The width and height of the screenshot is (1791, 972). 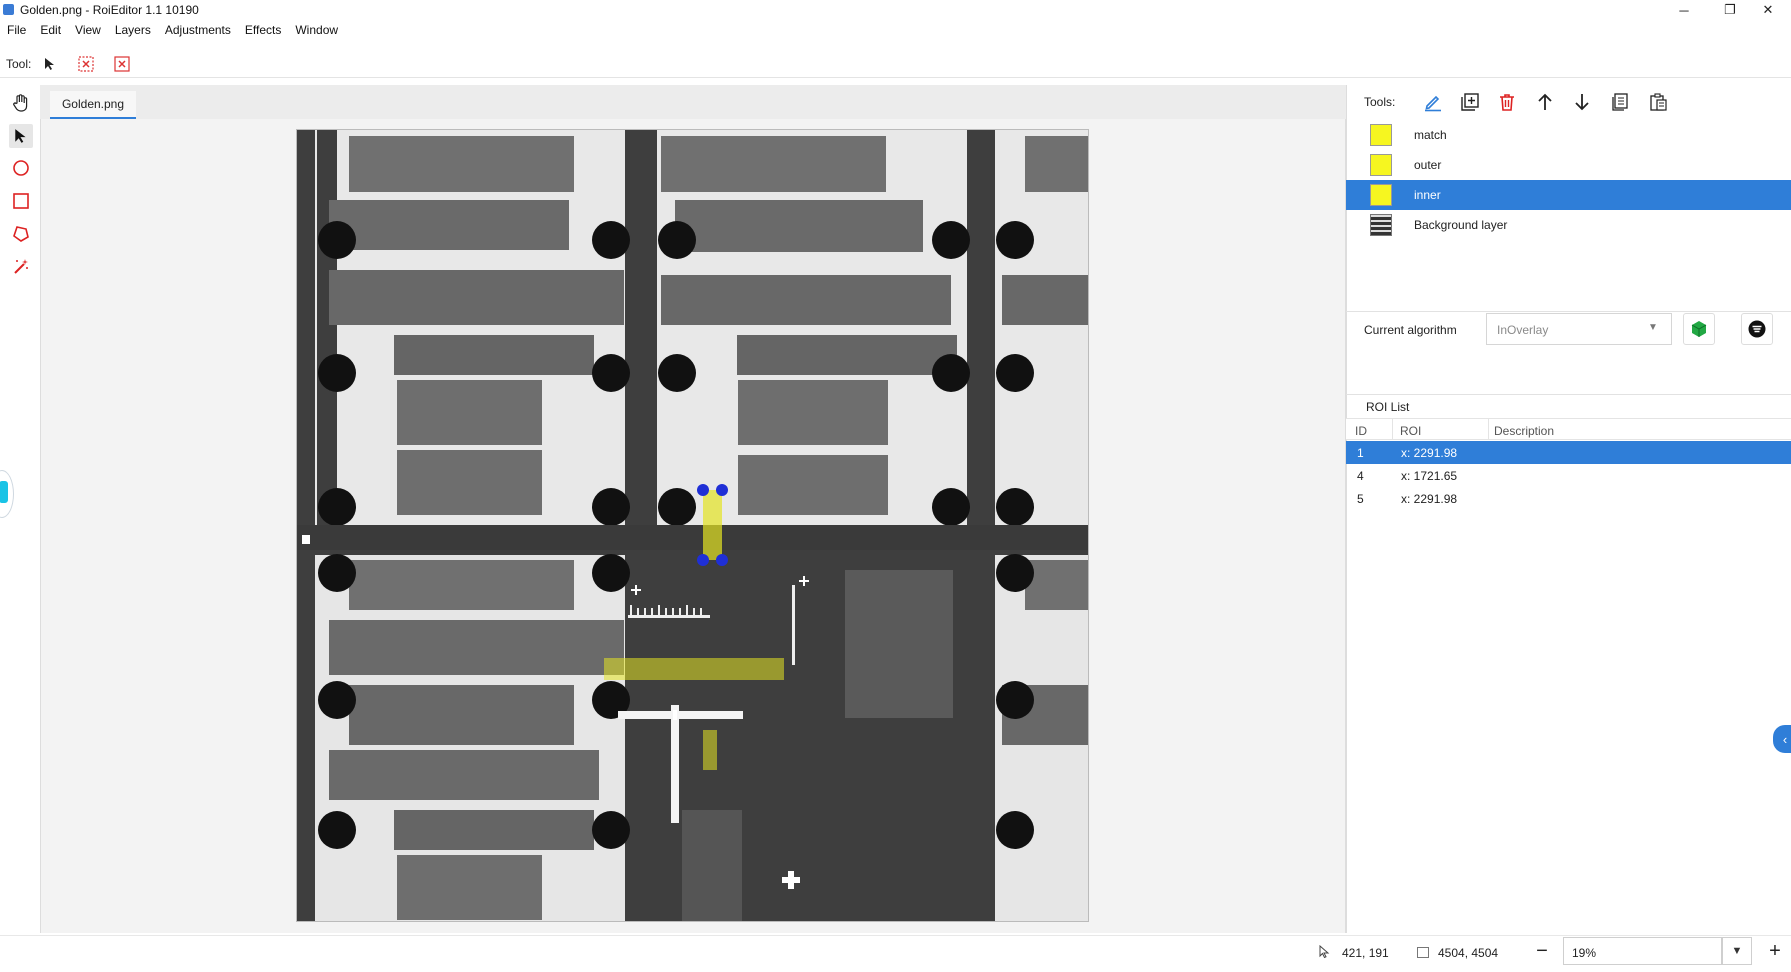 What do you see at coordinates (1361, 431) in the screenshot?
I see `column-header-id: ID` at bounding box center [1361, 431].